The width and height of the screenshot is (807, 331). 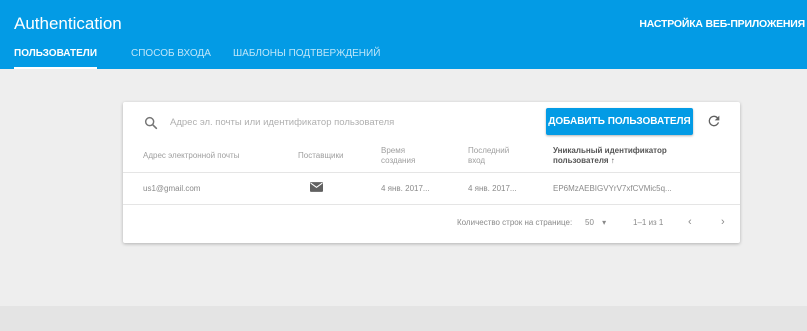 What do you see at coordinates (604, 222) in the screenshot?
I see `dropdown-arrow-icon: ▾` at bounding box center [604, 222].